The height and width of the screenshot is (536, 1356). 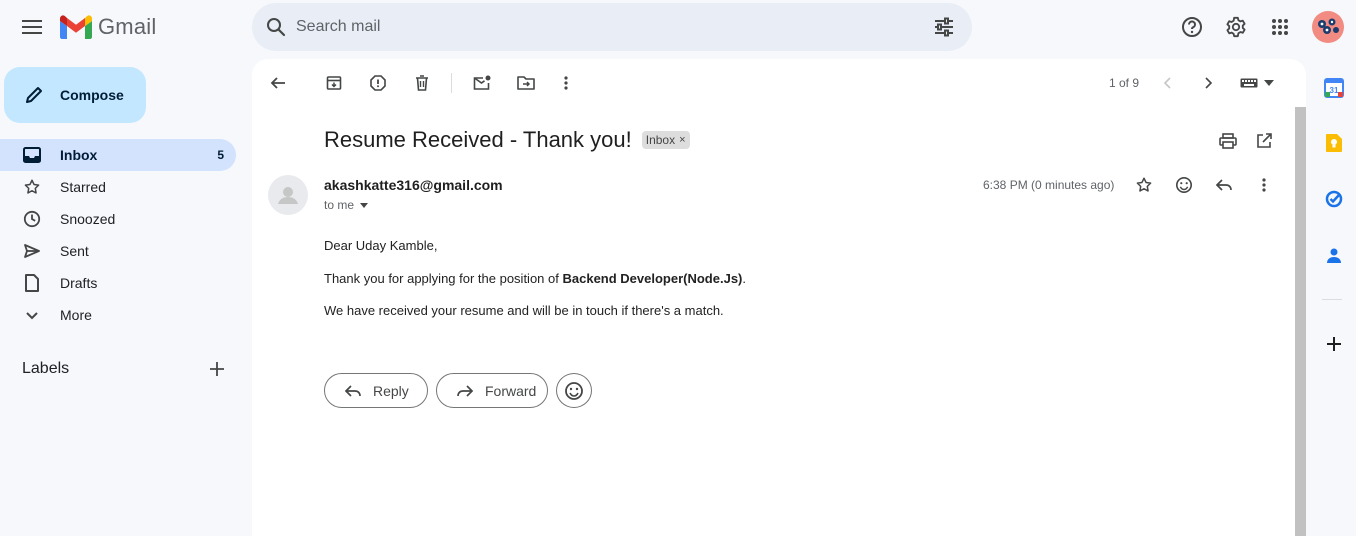 I want to click on inbox-unread-count: 5, so click(x=220, y=155).